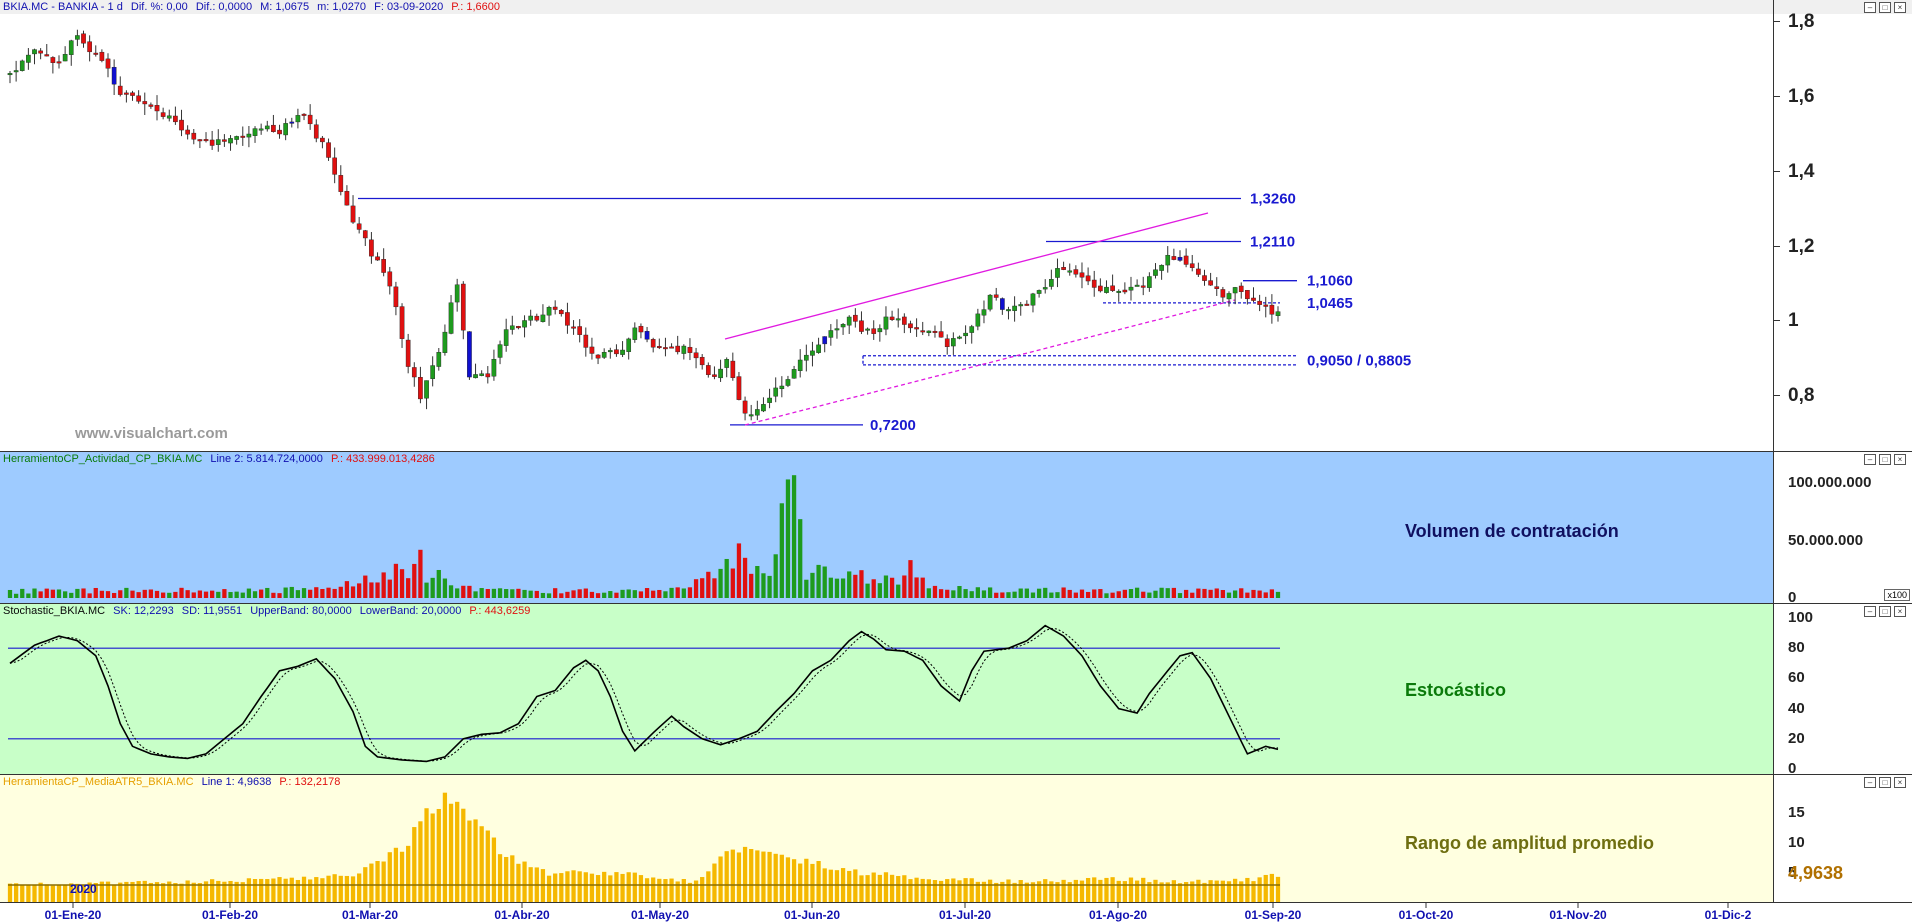  I want to click on date-label: F: 03-09-2020, so click(409, 7).